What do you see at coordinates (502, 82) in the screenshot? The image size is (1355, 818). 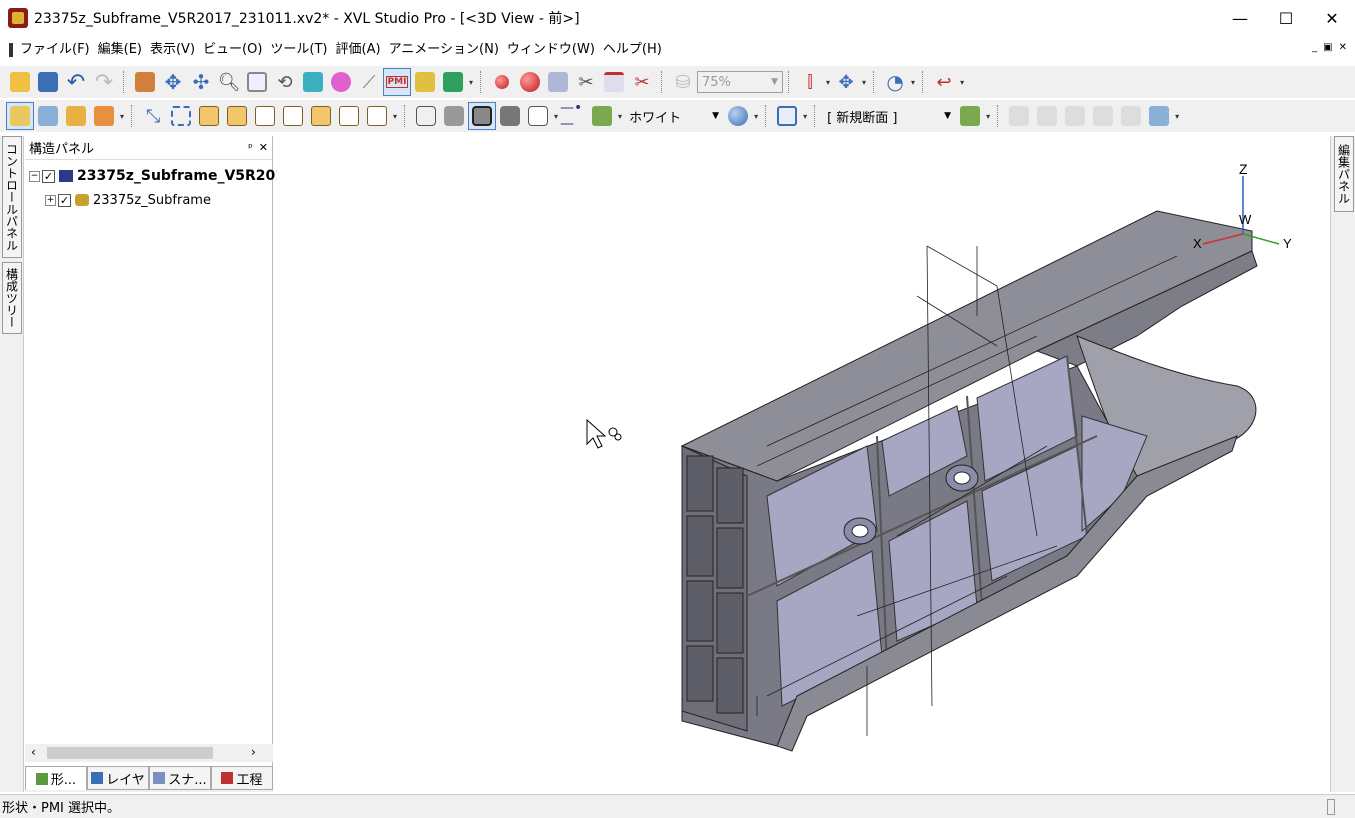 I see `sphere-button` at bounding box center [502, 82].